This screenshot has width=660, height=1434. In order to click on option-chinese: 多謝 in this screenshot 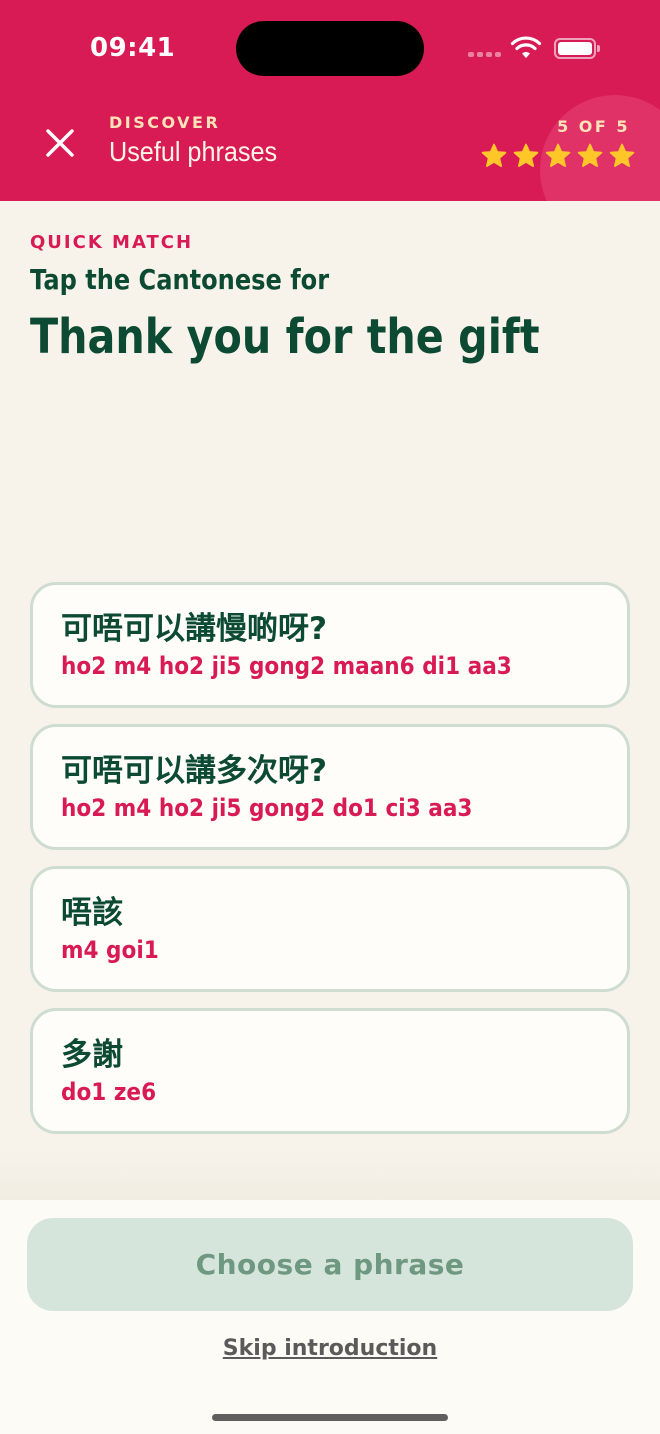, I will do `click(92, 1055)`.